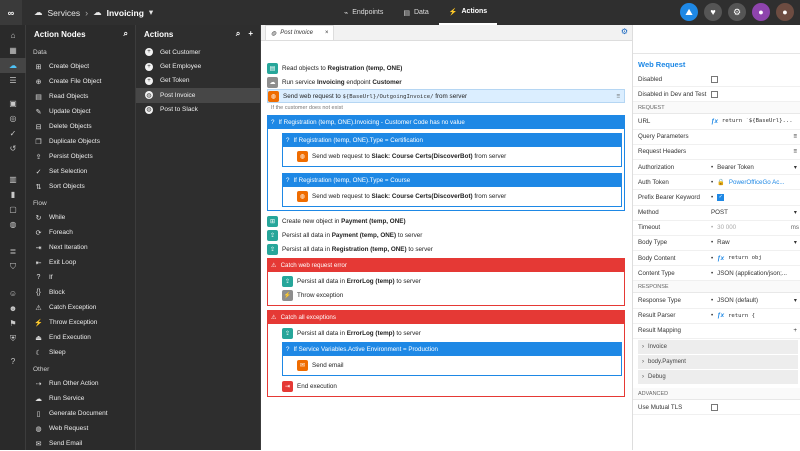  Describe the element at coordinates (13, 35) in the screenshot. I see `home-icon: ⌂` at that location.